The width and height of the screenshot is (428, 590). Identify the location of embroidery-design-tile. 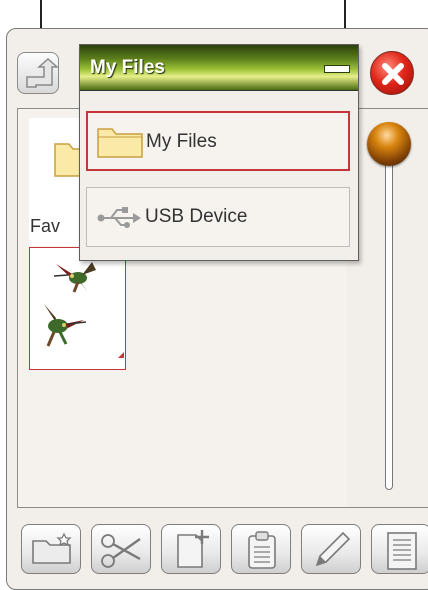
(77, 308).